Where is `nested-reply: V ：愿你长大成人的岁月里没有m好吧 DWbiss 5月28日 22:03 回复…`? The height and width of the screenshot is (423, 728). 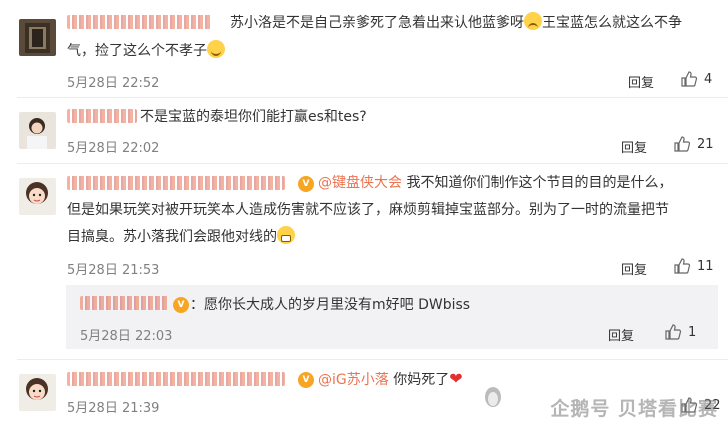 nested-reply: V ：愿你长大成人的岁月里没有m好吧 DWbiss 5月28日 22:03 回复… is located at coordinates (392, 317).